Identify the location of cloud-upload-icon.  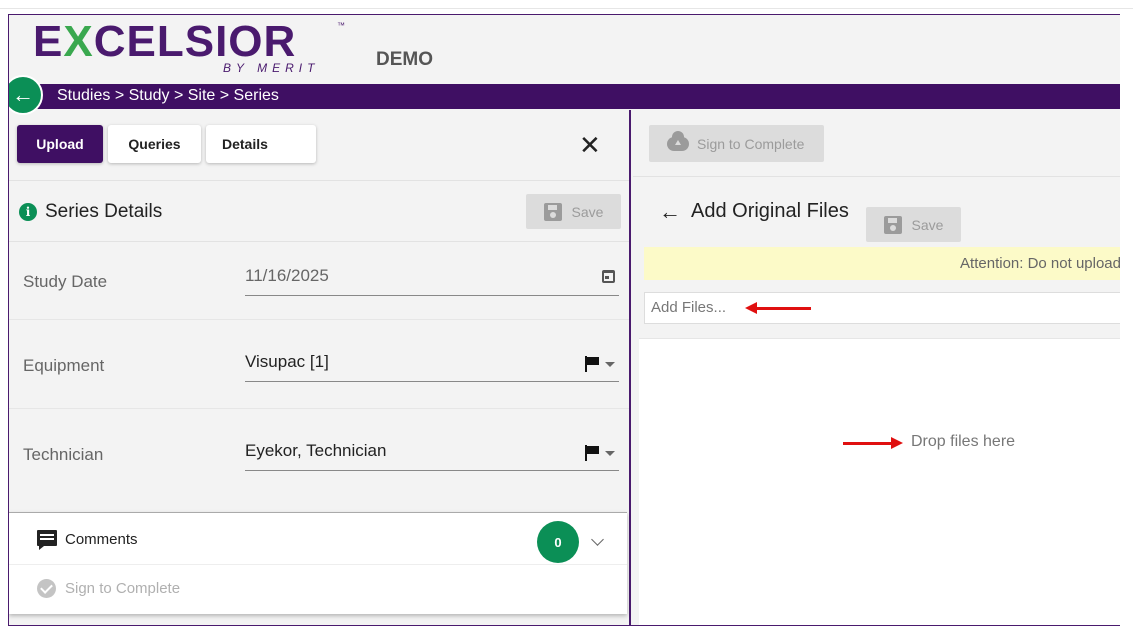
(678, 140).